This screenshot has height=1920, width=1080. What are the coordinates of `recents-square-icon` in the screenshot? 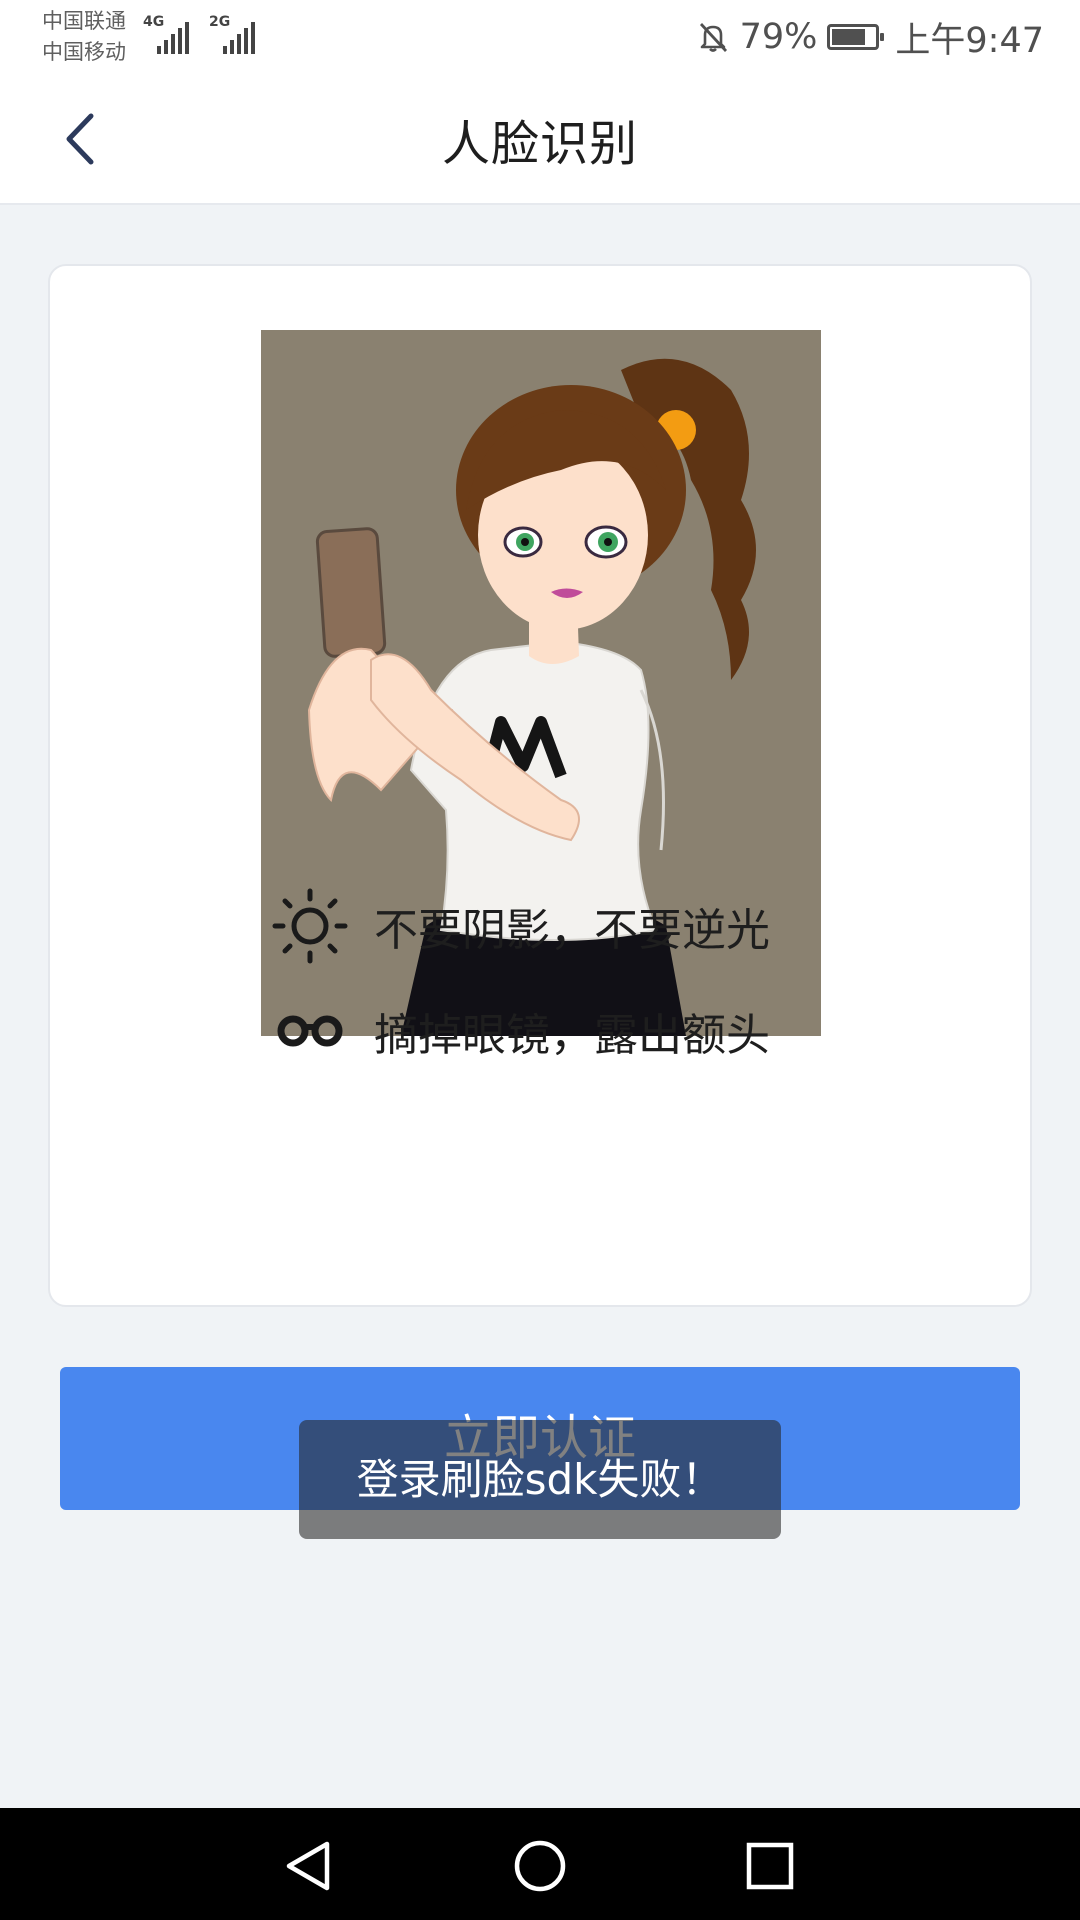 It's located at (770, 1866).